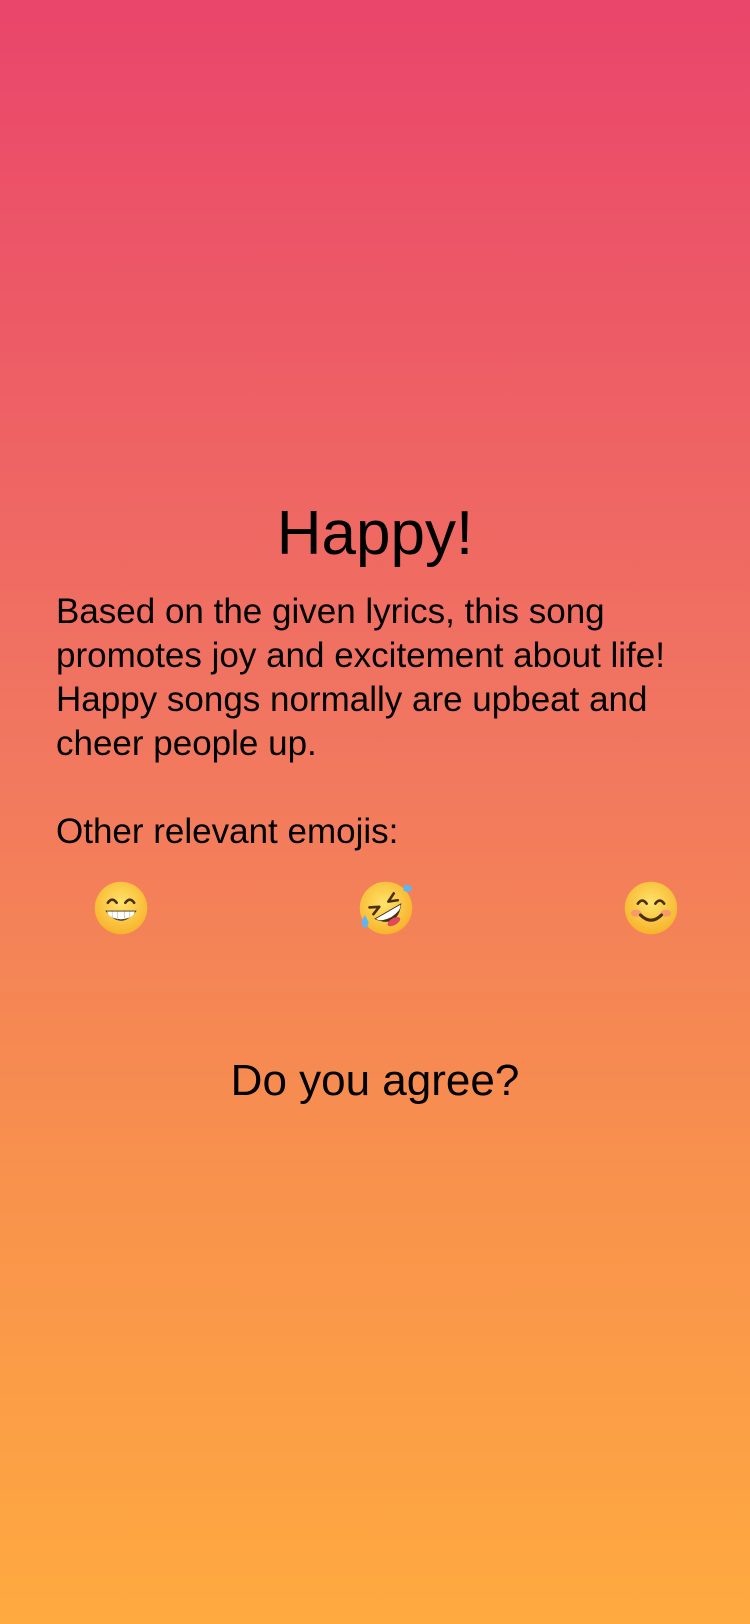  What do you see at coordinates (375, 1080) in the screenshot?
I see `agree-question: Do you agree?` at bounding box center [375, 1080].